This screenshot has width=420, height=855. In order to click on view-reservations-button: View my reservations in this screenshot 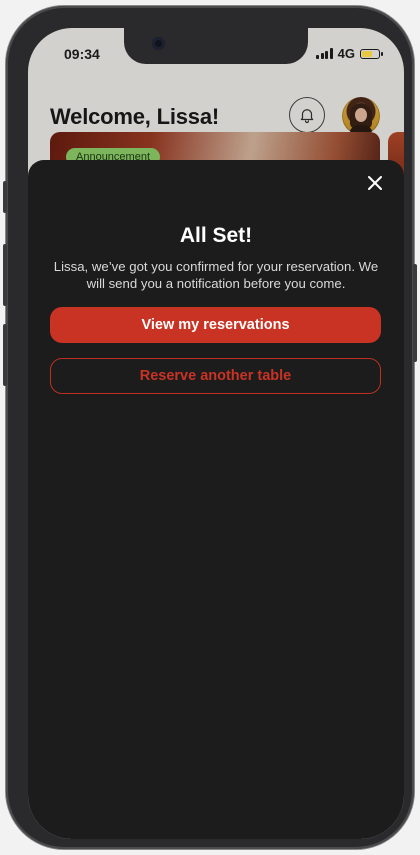, I will do `click(215, 325)`.